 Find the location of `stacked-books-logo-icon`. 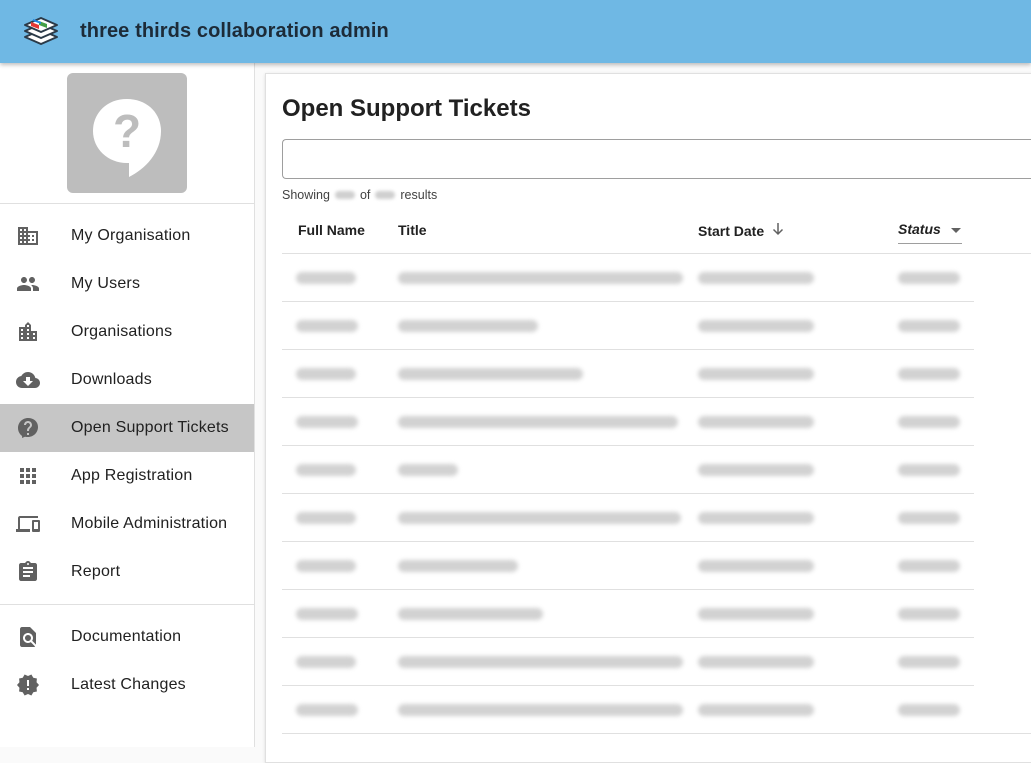

stacked-books-logo-icon is located at coordinates (41, 31).